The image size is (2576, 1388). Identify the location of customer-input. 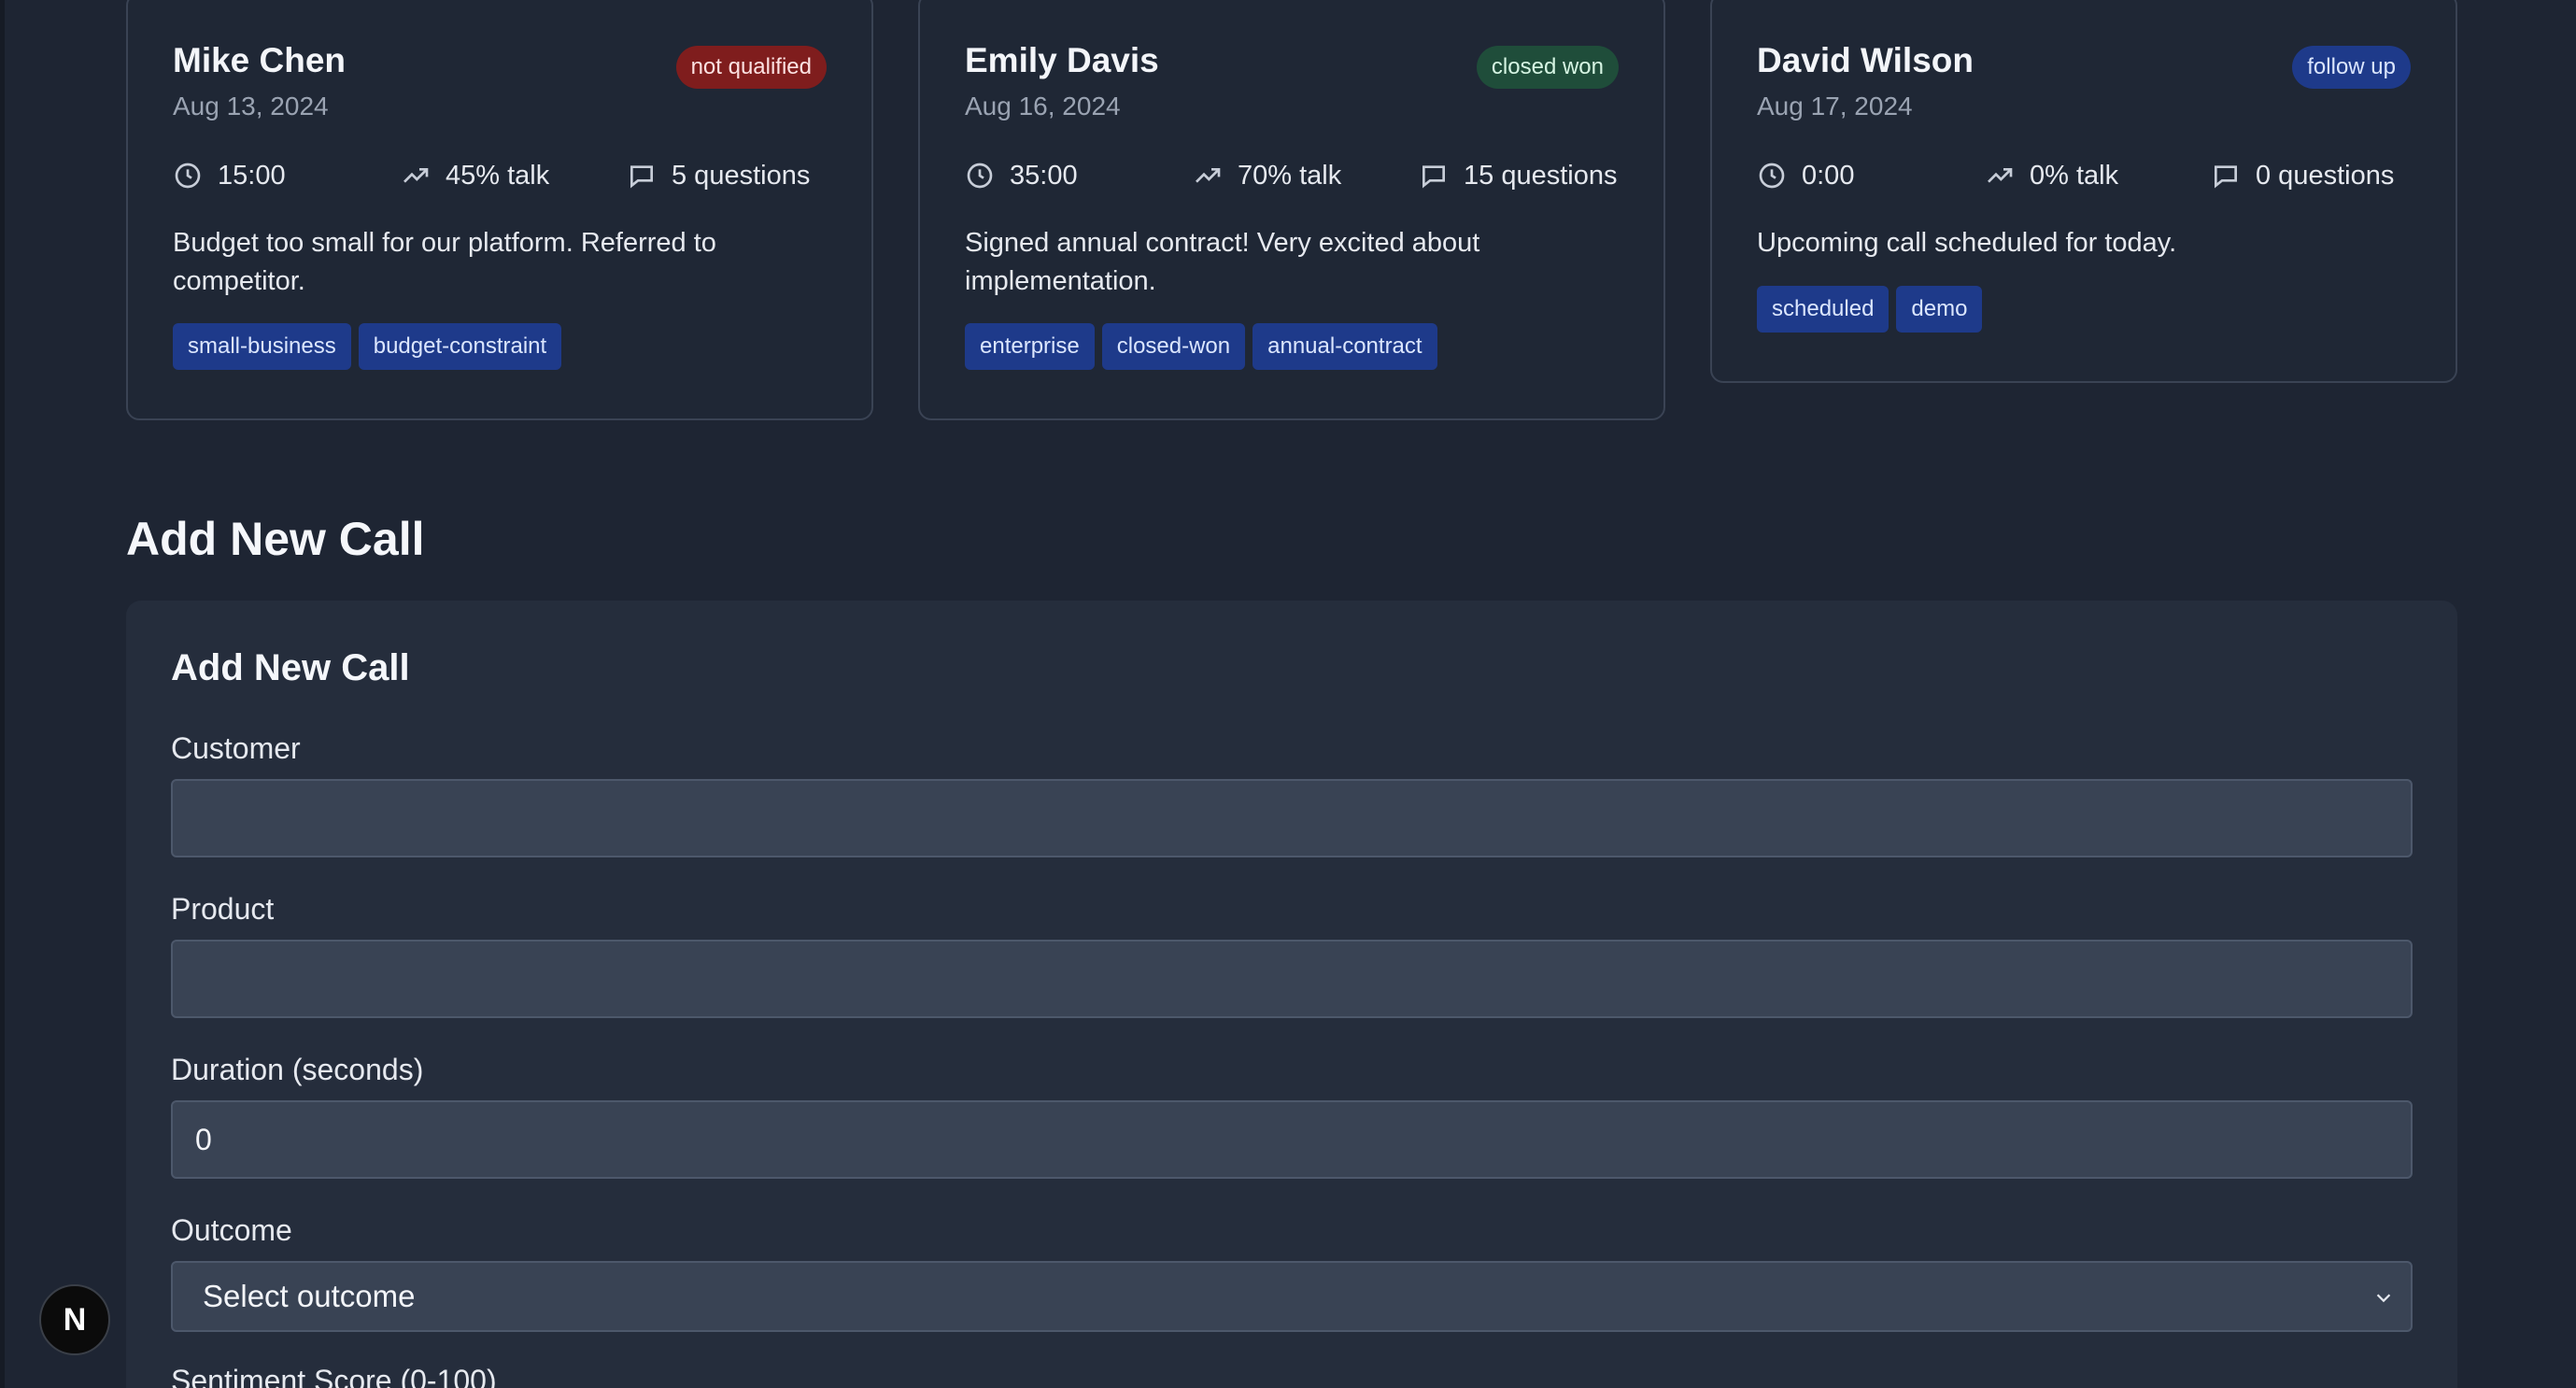
(1292, 818).